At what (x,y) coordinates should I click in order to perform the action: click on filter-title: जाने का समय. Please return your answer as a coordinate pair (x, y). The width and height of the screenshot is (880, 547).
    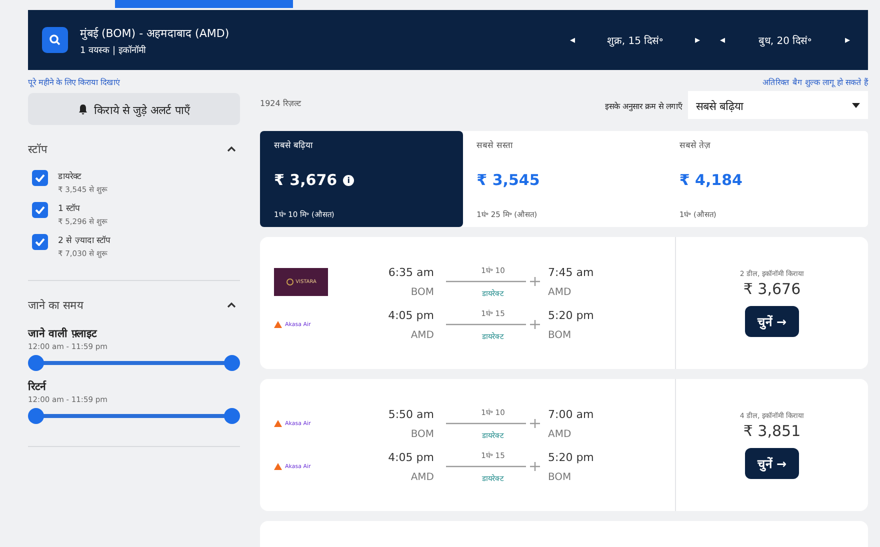
    Looking at the image, I should click on (55, 305).